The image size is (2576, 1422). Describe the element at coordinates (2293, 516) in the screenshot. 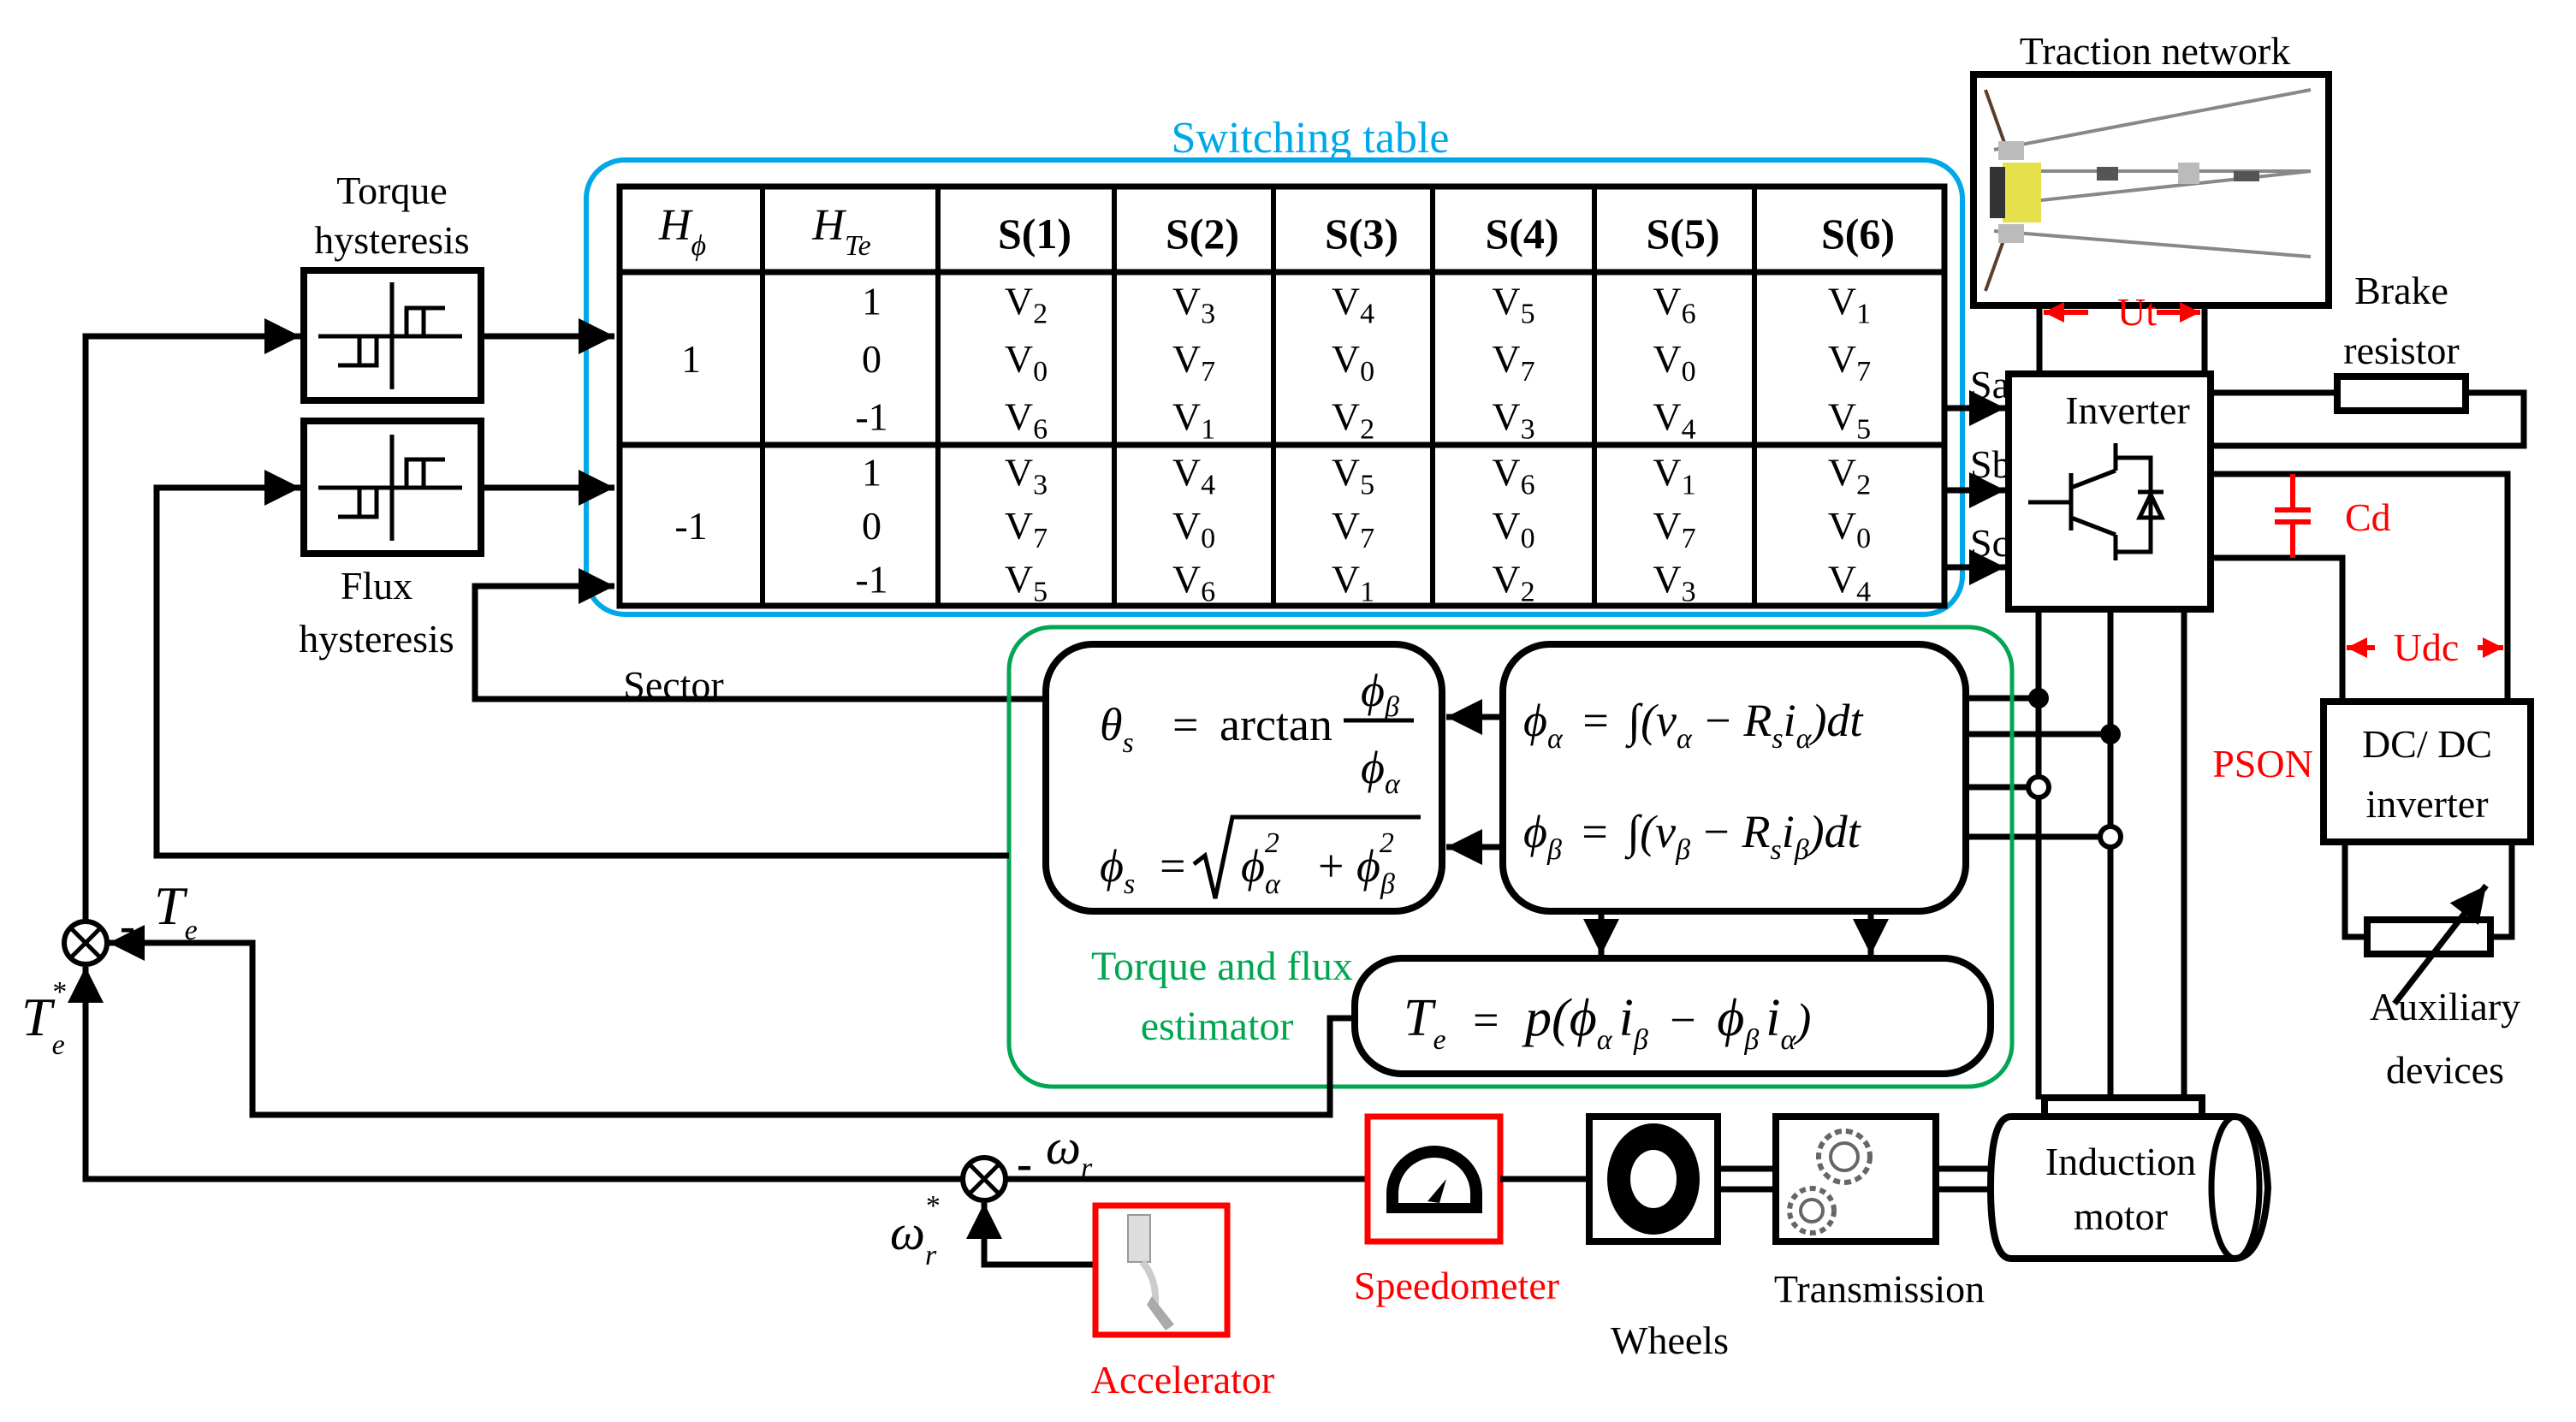

I see `capacitor-icon` at that location.